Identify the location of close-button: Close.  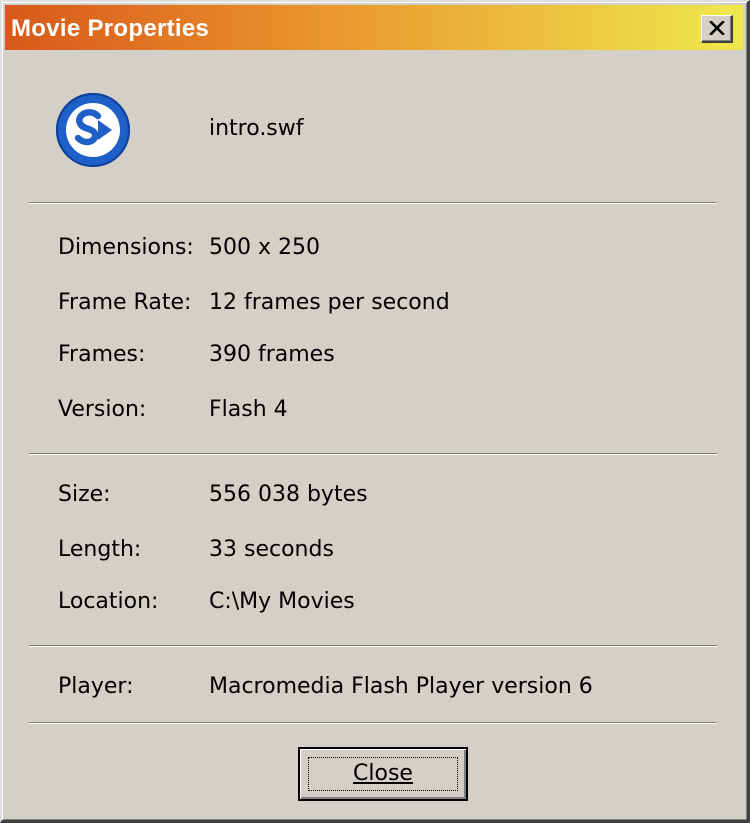
(383, 774).